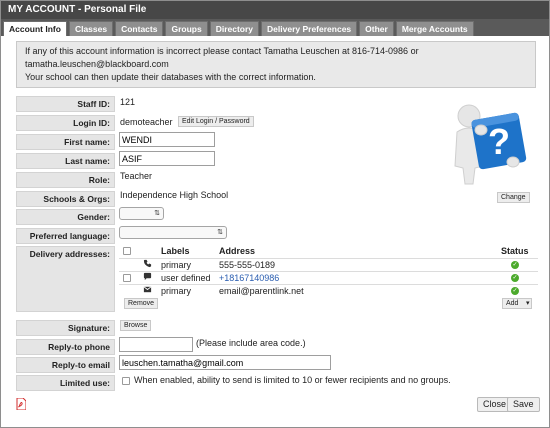 The width and height of the screenshot is (550, 428). I want to click on question-mark-figure-icon: ?, so click(490, 144).